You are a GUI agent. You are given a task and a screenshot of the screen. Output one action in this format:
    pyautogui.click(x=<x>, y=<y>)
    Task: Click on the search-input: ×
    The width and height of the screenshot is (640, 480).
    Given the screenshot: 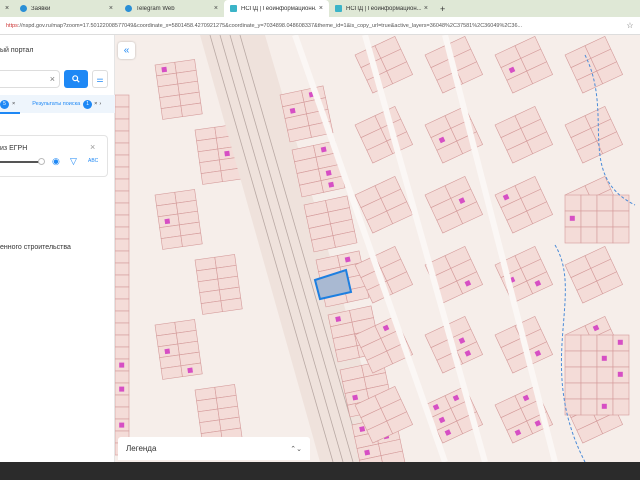 What is the action you would take?
    pyautogui.click(x=30, y=79)
    